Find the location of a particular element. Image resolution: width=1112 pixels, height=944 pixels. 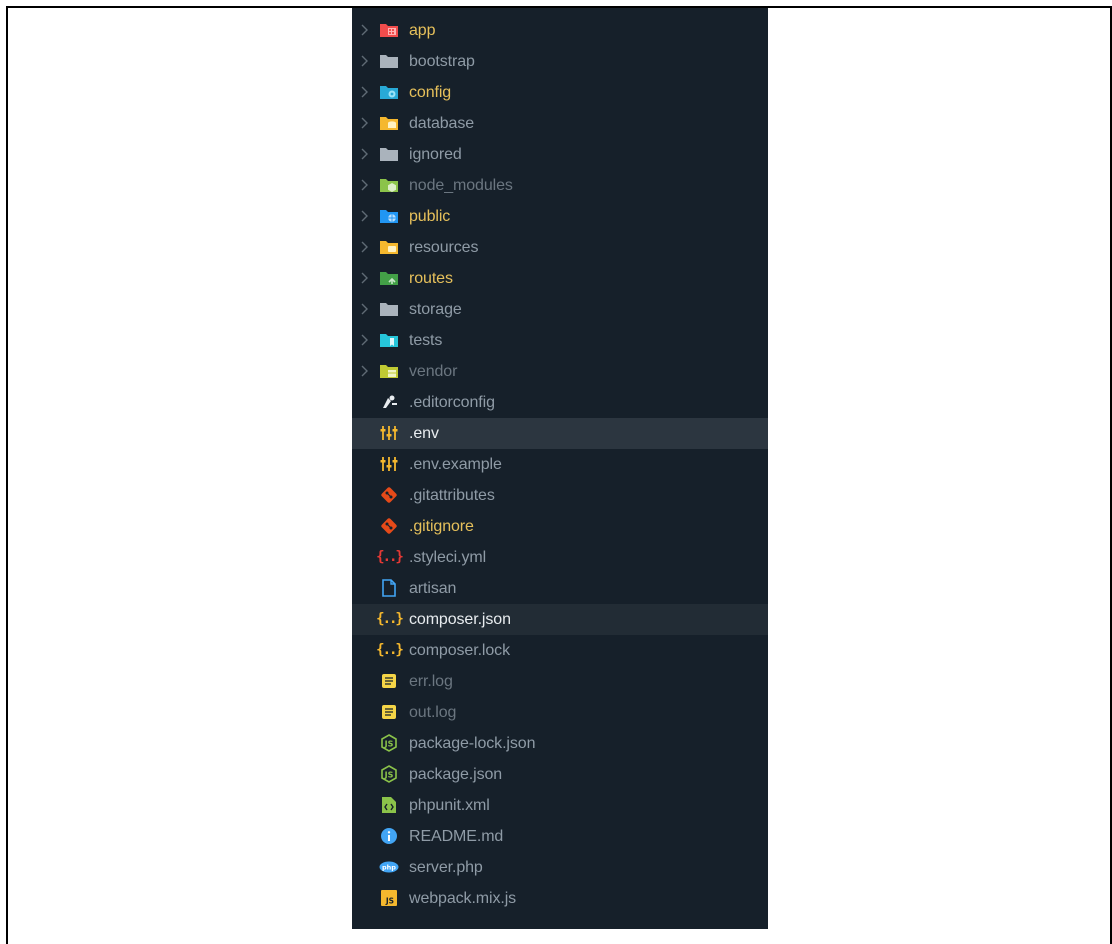

tree-file-env: .env is located at coordinates (560, 433).